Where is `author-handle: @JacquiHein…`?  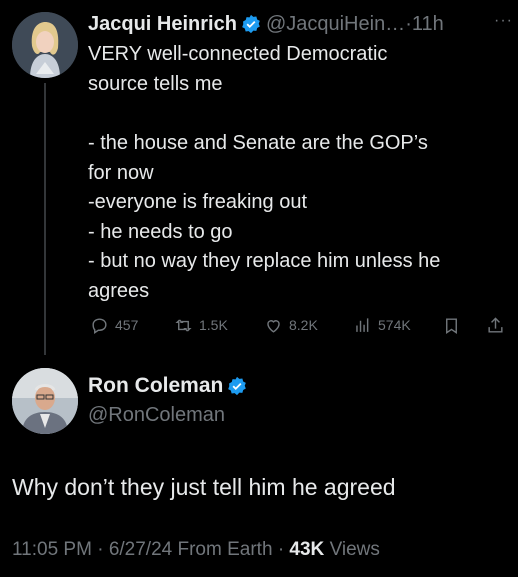
author-handle: @JacquiHein… is located at coordinates (335, 24).